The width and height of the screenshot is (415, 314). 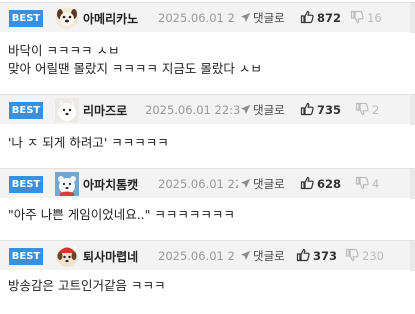 What do you see at coordinates (110, 184) in the screenshot?
I see `nickname: 아파치톰캣` at bounding box center [110, 184].